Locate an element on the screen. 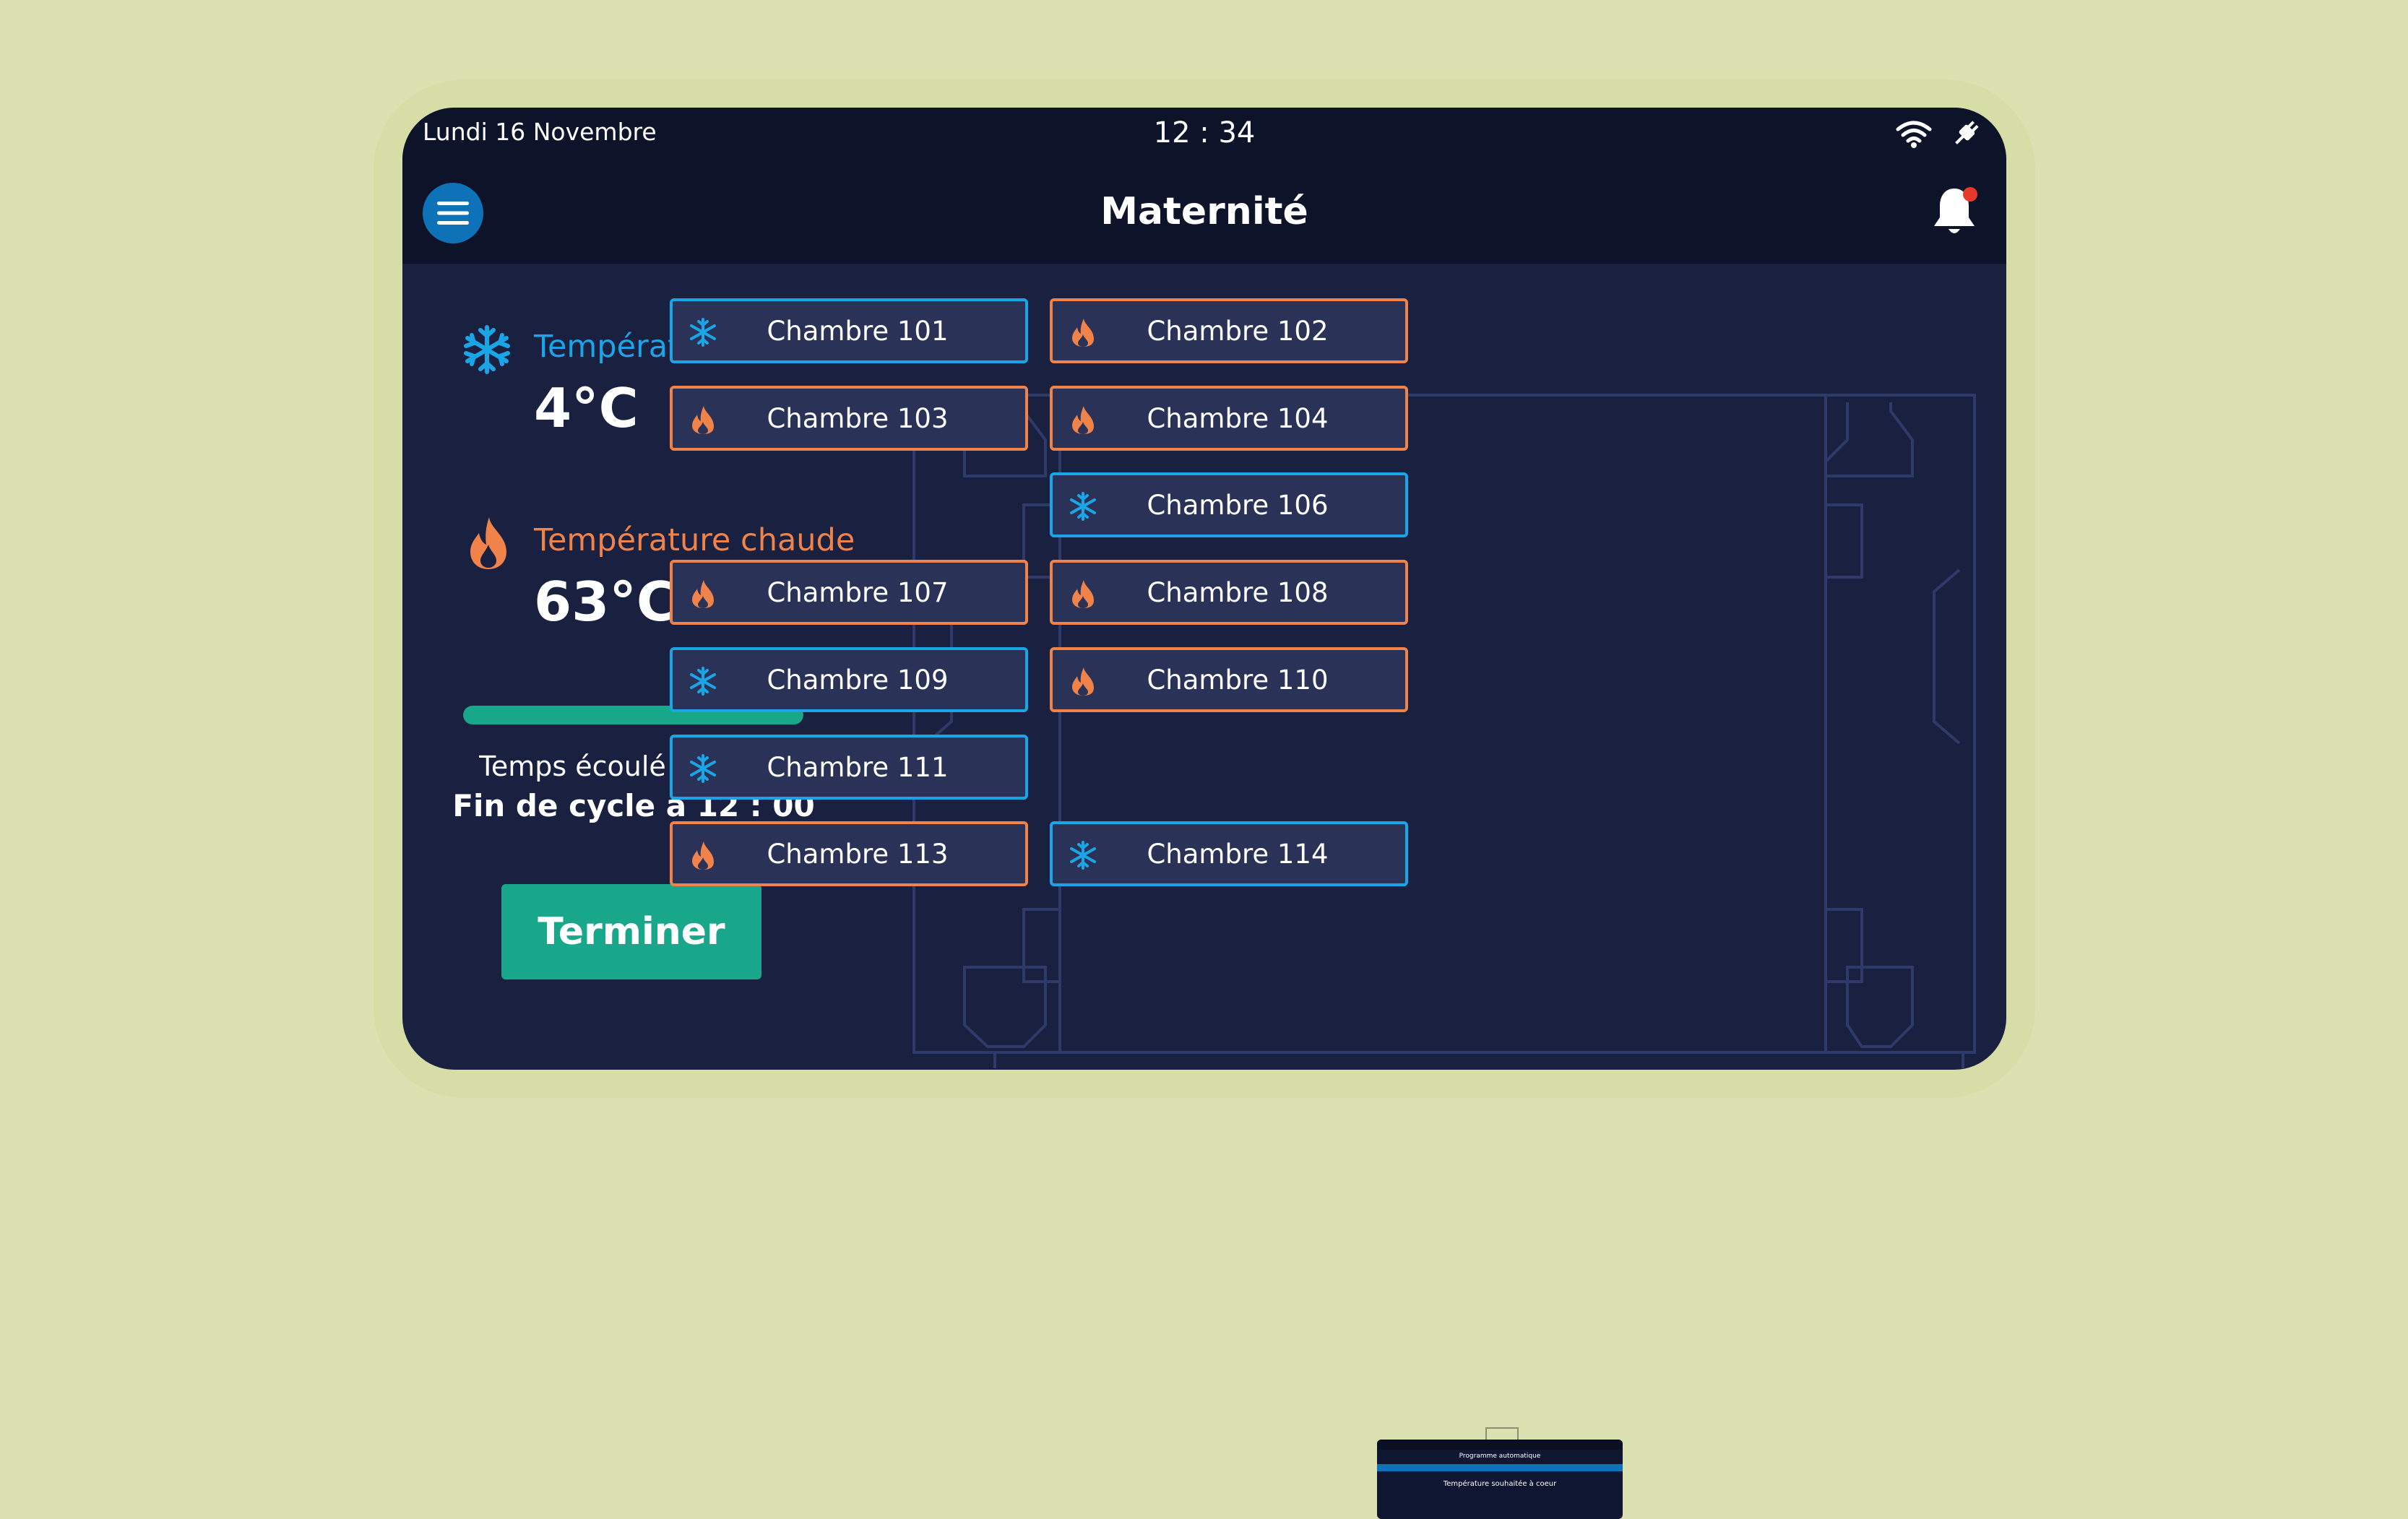 The height and width of the screenshot is (1519, 2408). room-102-button: Chambre 102 is located at coordinates (1229, 330).